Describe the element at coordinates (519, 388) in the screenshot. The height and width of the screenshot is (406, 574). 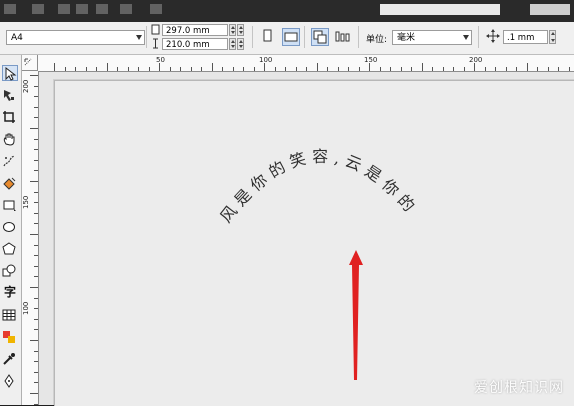
I see `watermark: 爱创根知识网` at that location.